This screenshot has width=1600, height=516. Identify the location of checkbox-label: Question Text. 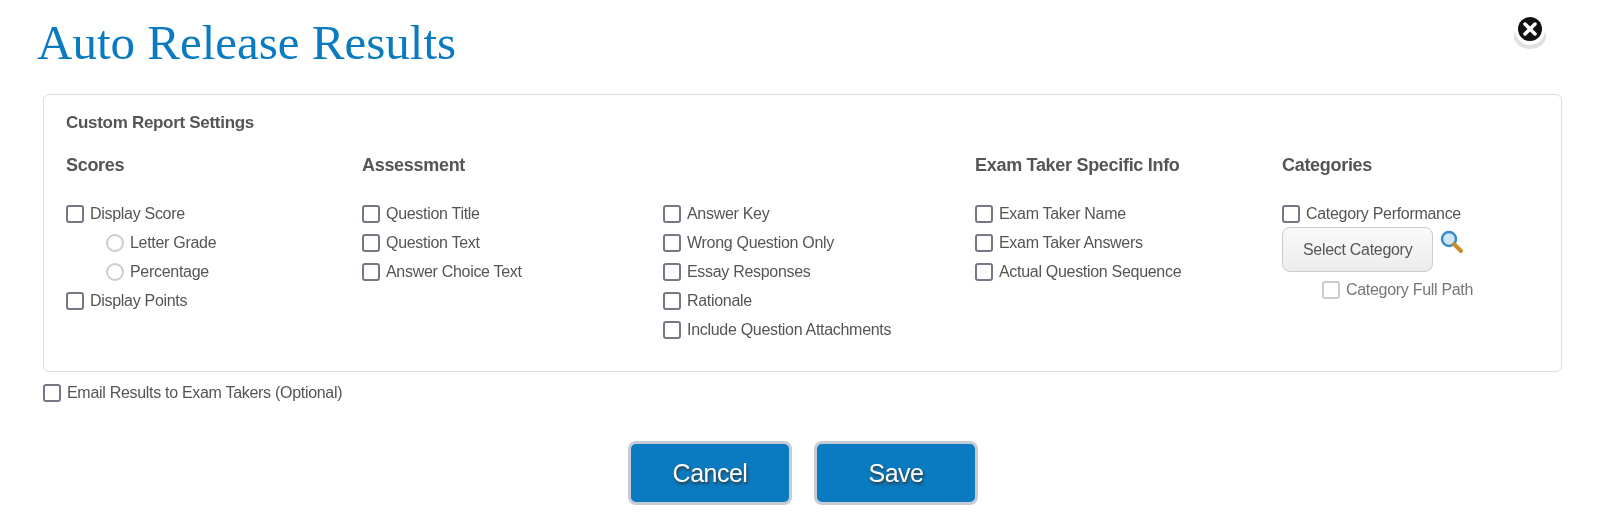
(433, 242).